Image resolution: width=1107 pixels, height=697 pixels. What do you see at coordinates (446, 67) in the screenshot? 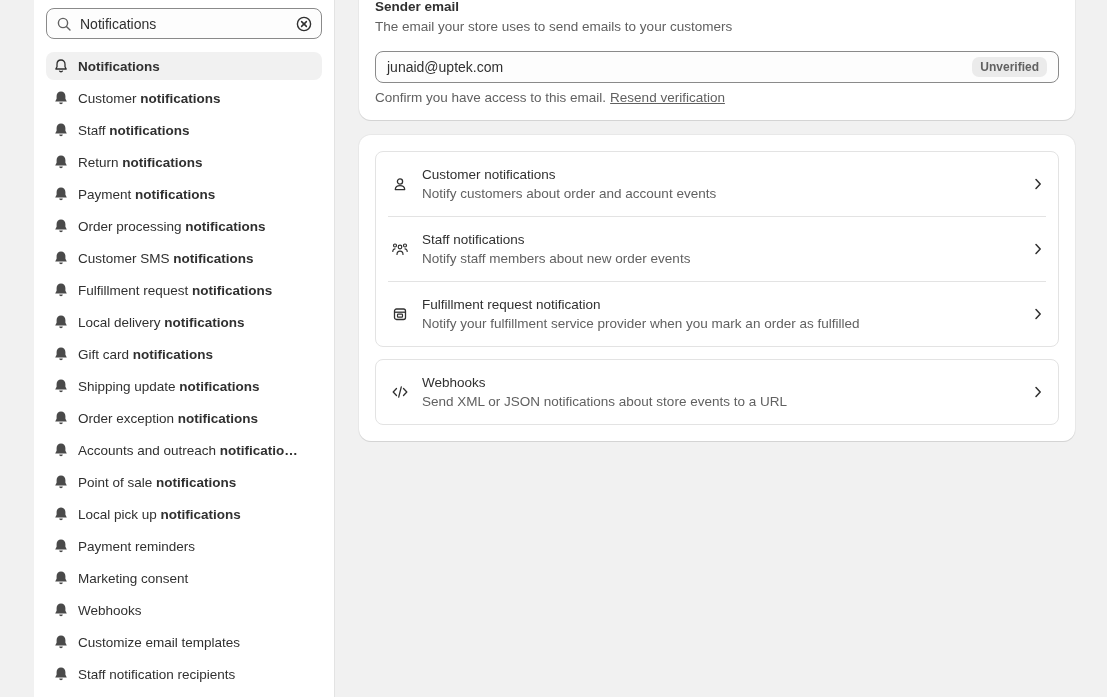
I see `email-value: junaid@uptek.com` at bounding box center [446, 67].